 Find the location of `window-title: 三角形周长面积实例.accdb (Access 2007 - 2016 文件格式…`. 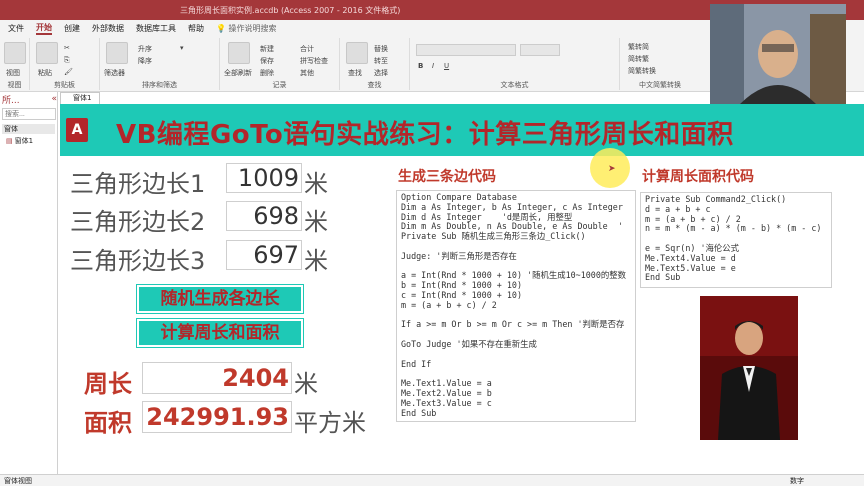

window-title: 三角形周长面积实例.accdb (Access 2007 - 2016 文件格式… is located at coordinates (290, 10).